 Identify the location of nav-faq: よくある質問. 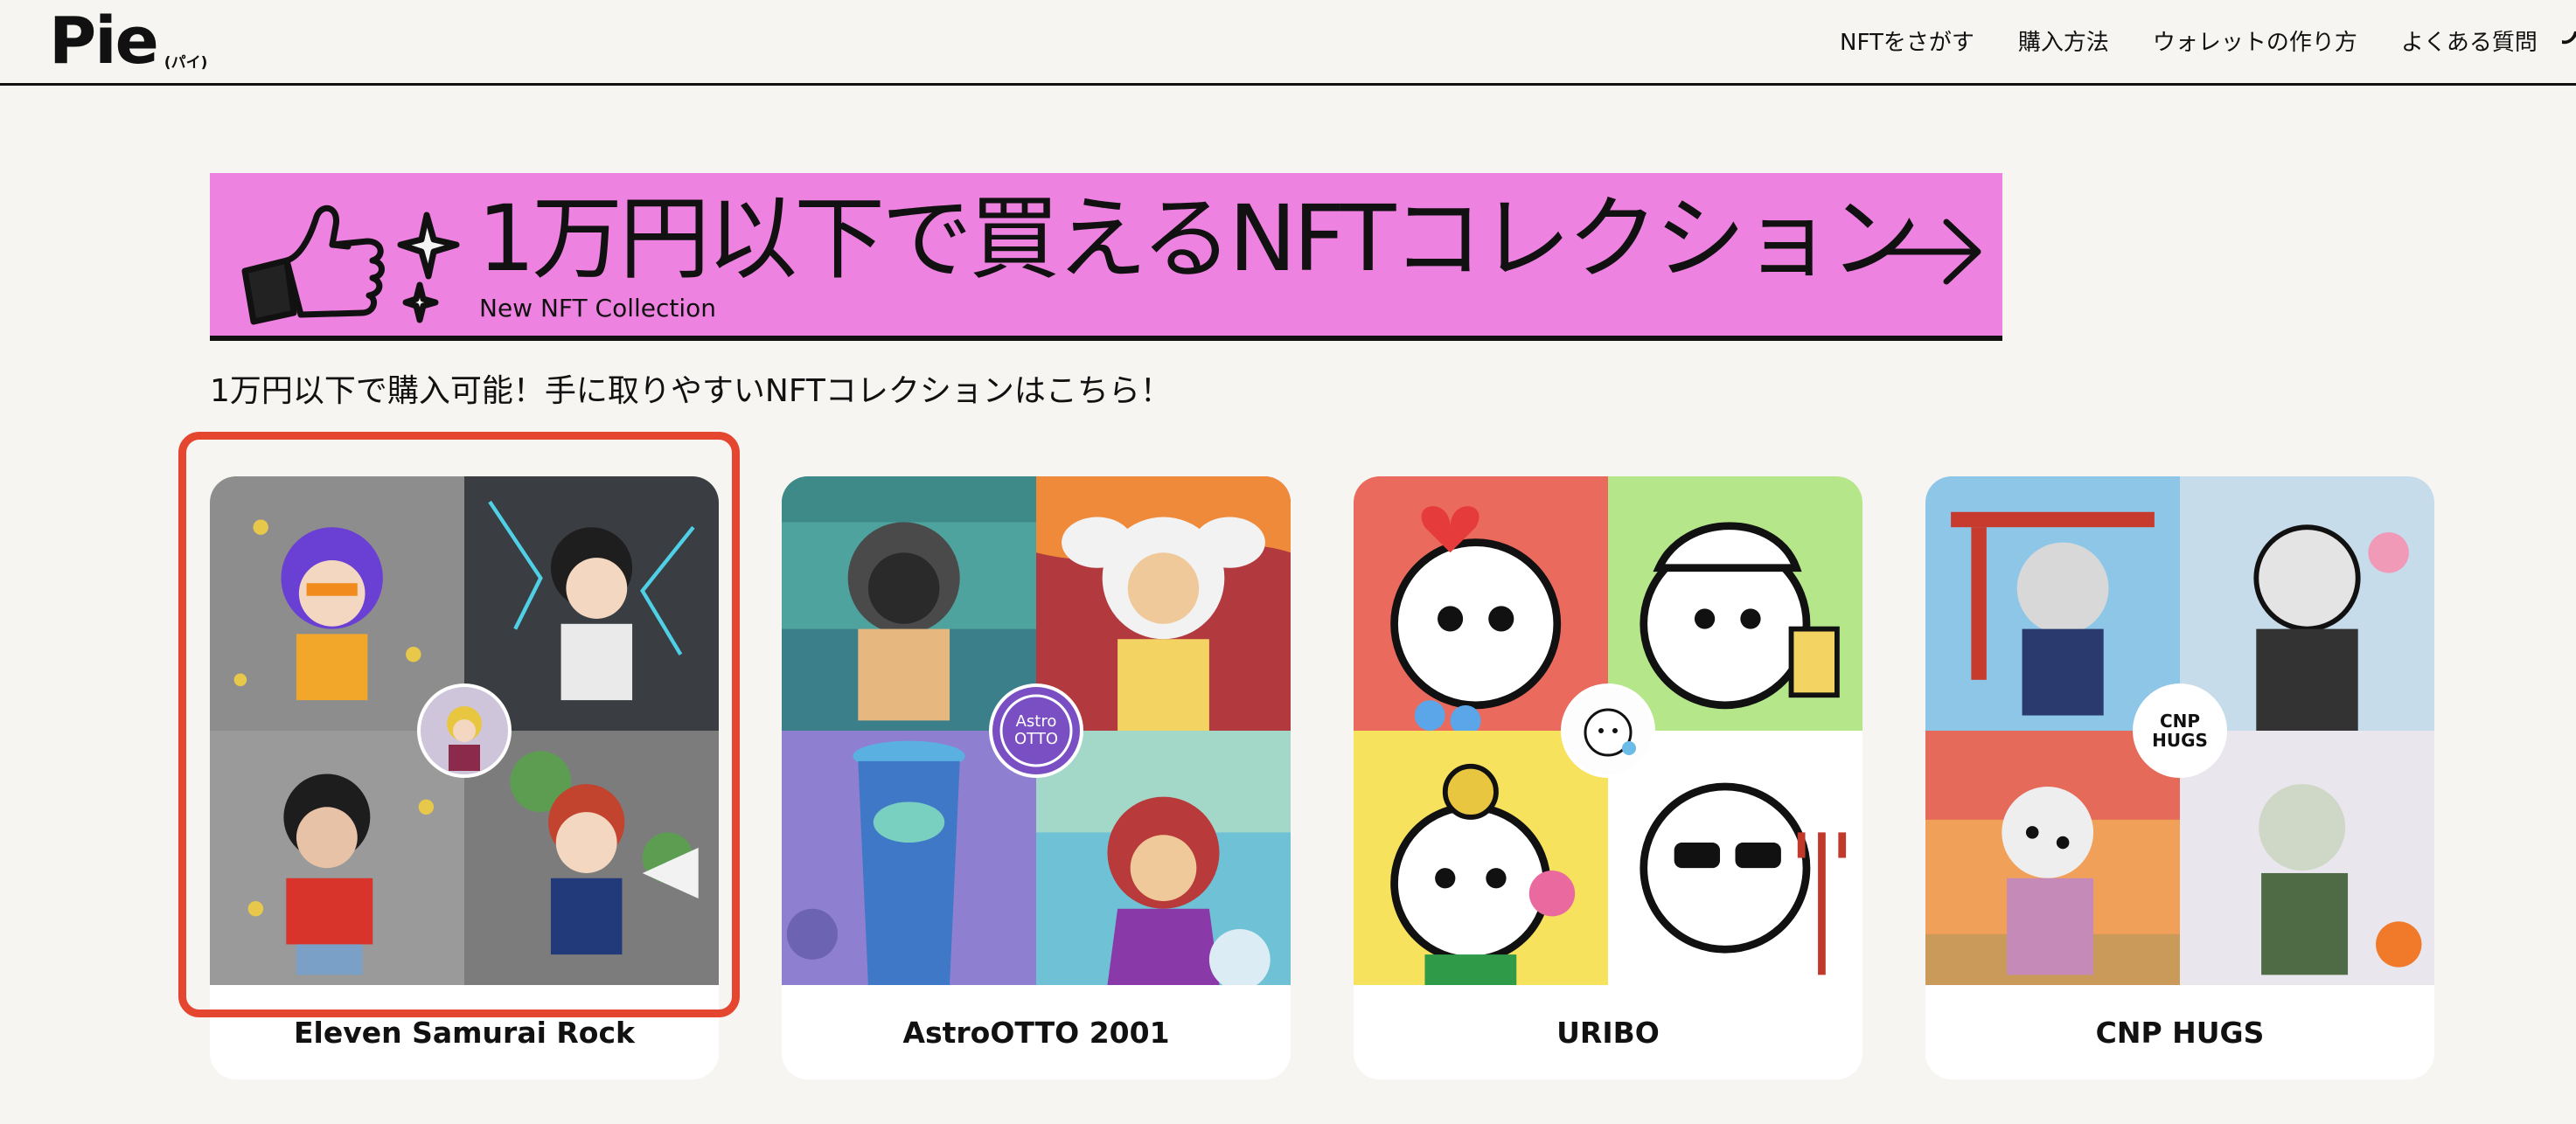
(2469, 40).